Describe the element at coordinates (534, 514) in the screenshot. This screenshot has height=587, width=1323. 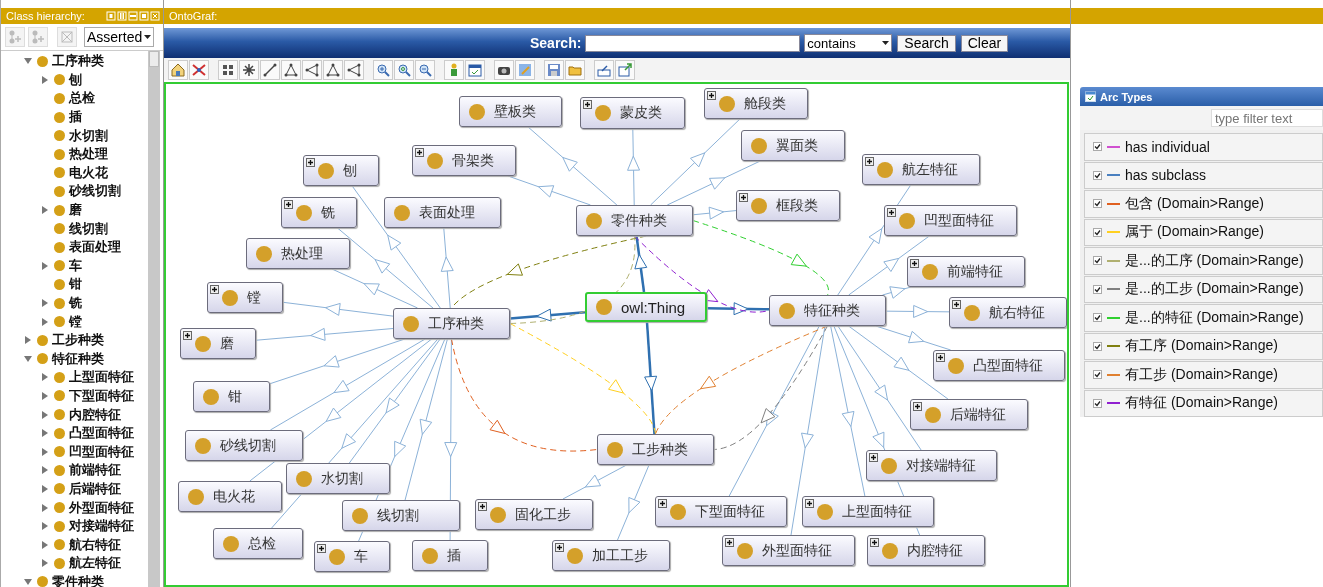
I see `class-node: 固化工步` at that location.